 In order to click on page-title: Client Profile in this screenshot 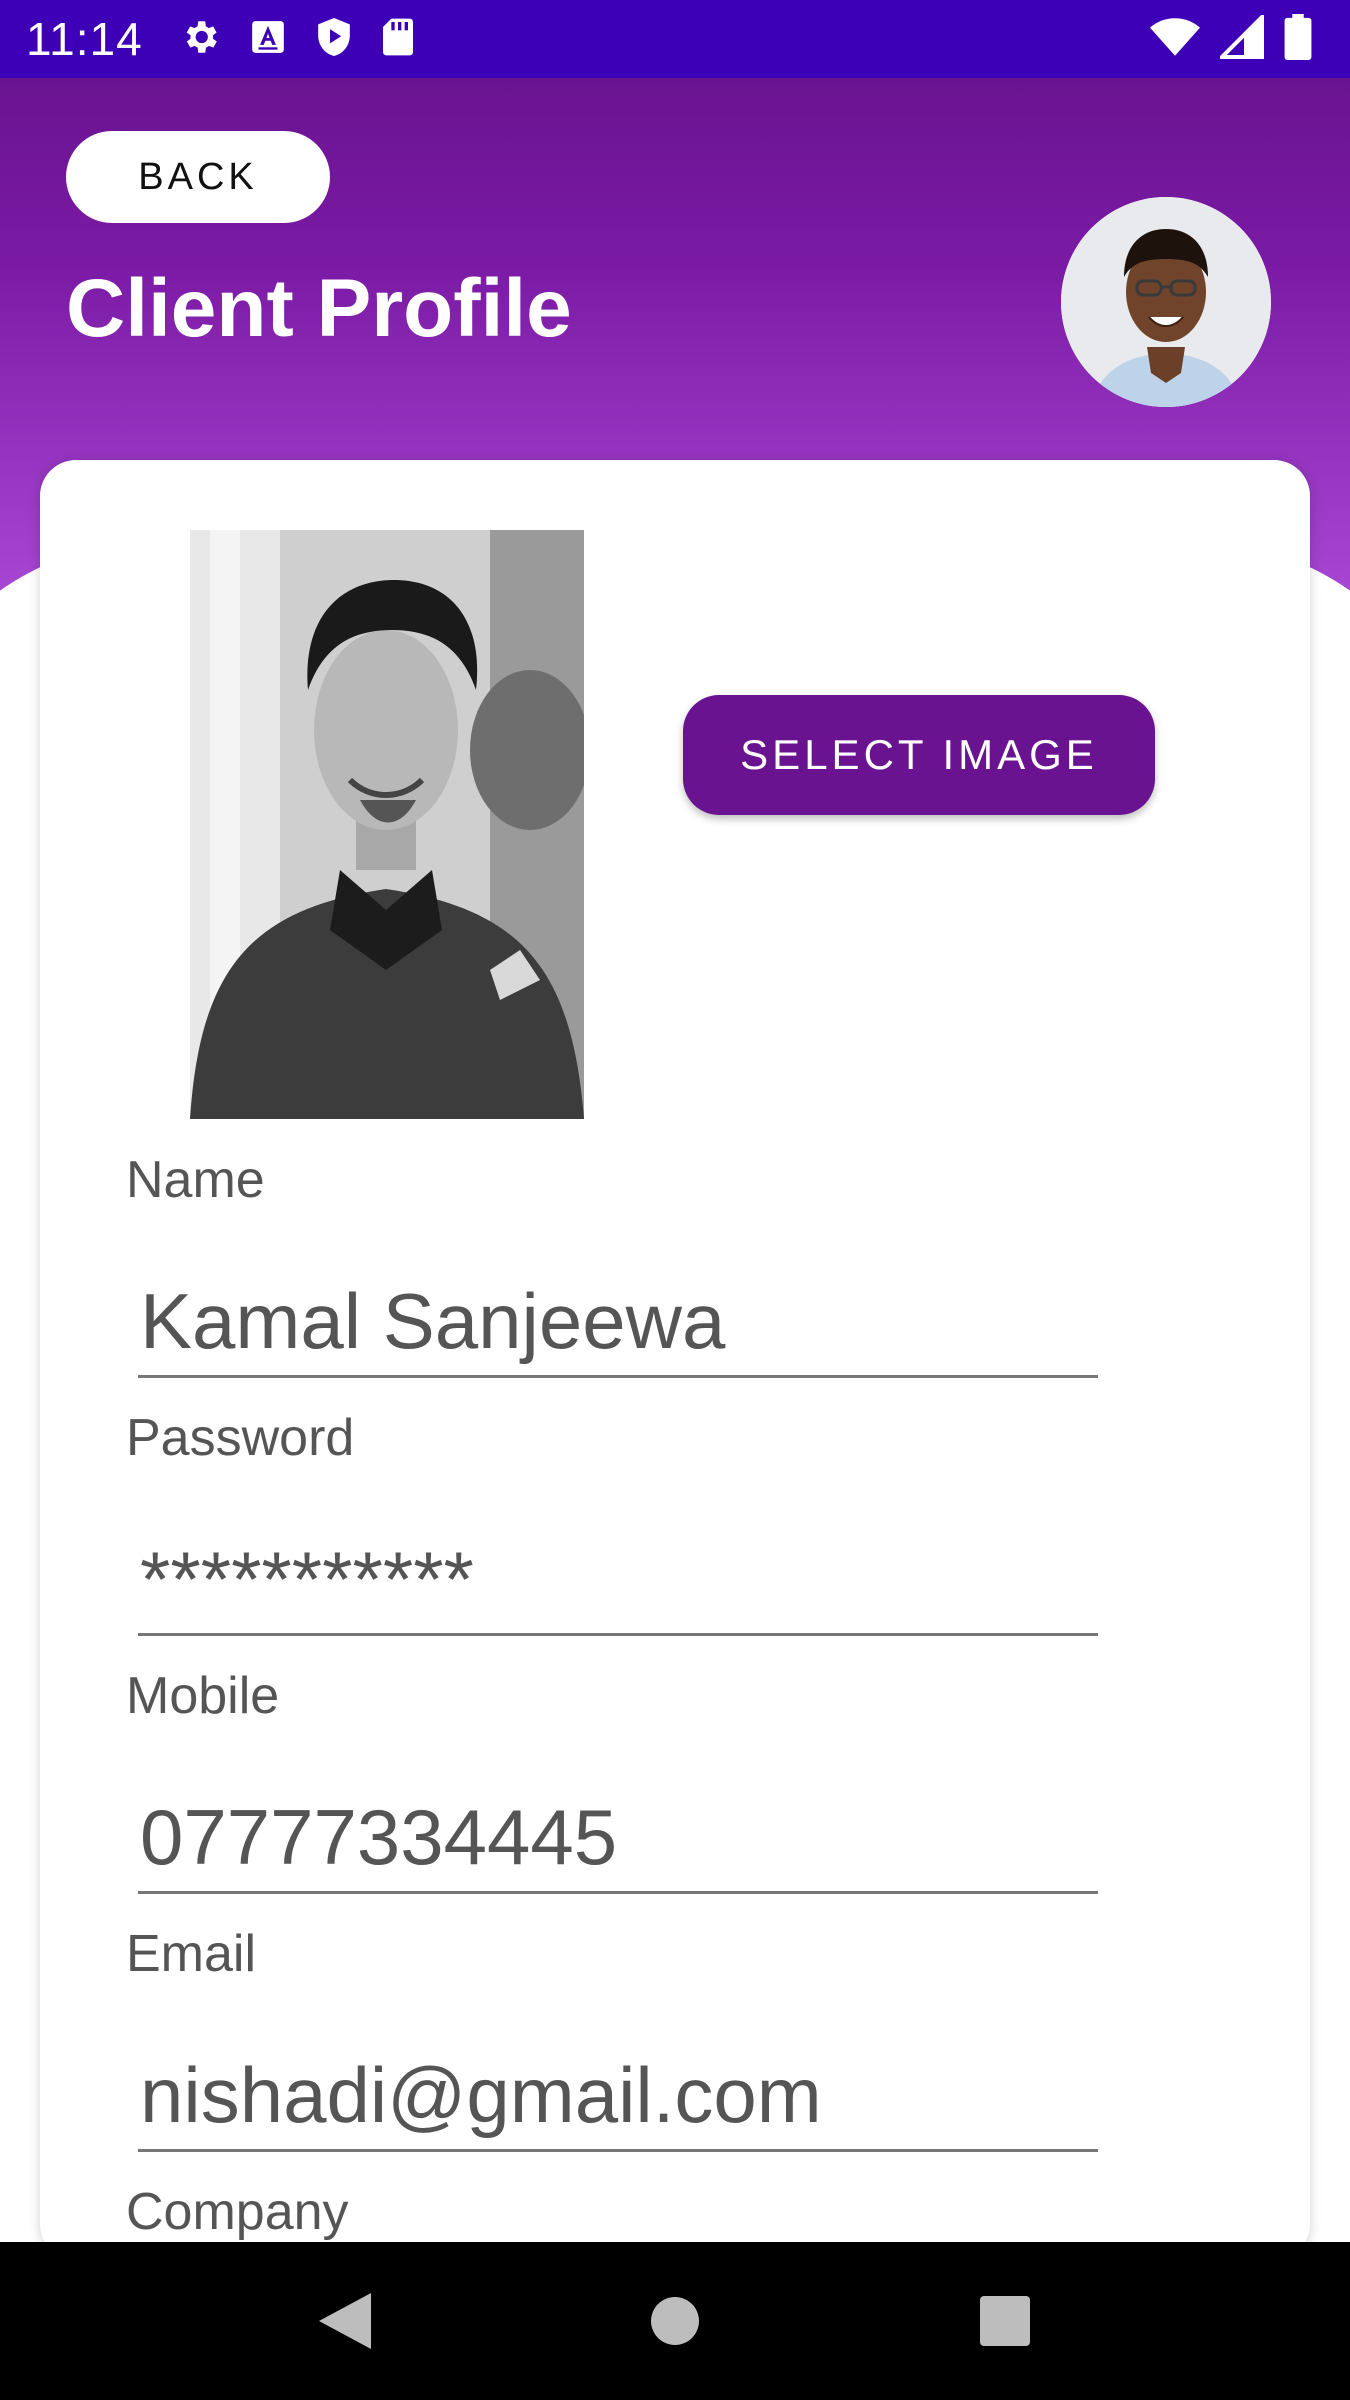, I will do `click(319, 308)`.